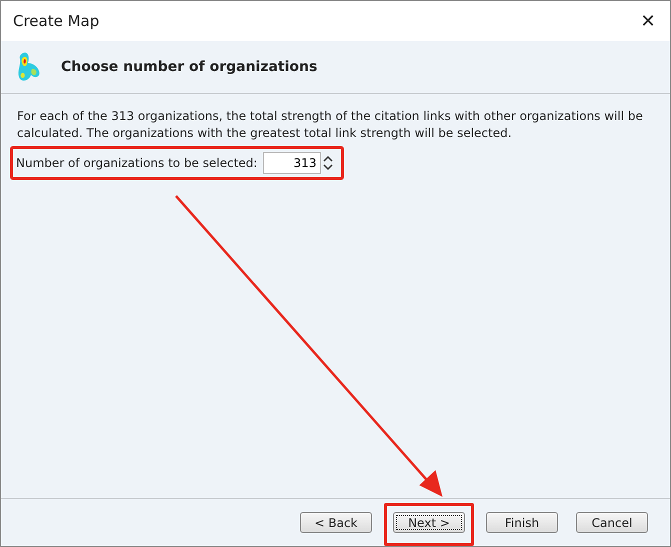 The width and height of the screenshot is (671, 547). I want to click on field-label: Number of organizations to be selected:, so click(137, 163).